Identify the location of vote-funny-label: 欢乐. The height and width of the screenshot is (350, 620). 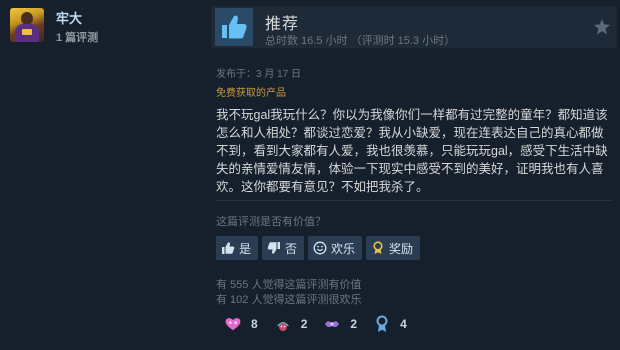
(343, 248).